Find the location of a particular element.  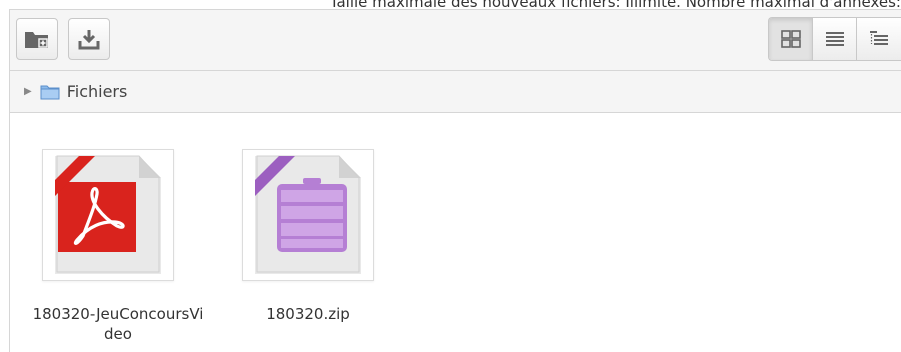

list-view-icon is located at coordinates (834, 39).